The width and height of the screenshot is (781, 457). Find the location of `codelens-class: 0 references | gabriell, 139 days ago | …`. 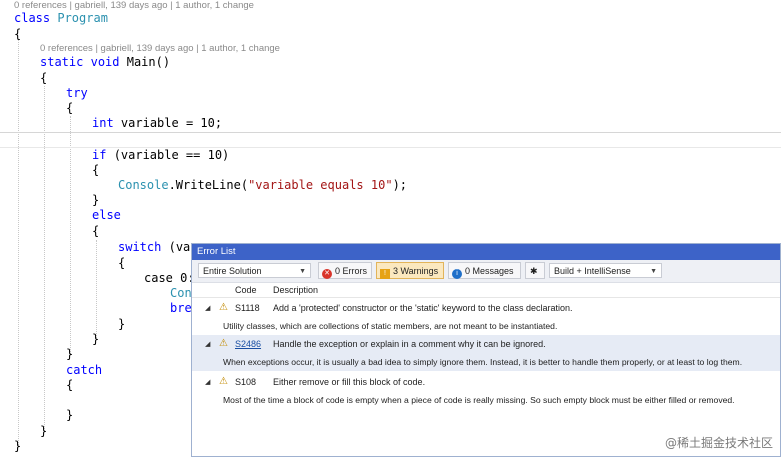

codelens-class: 0 references | gabriell, 139 days ago | … is located at coordinates (134, 5).